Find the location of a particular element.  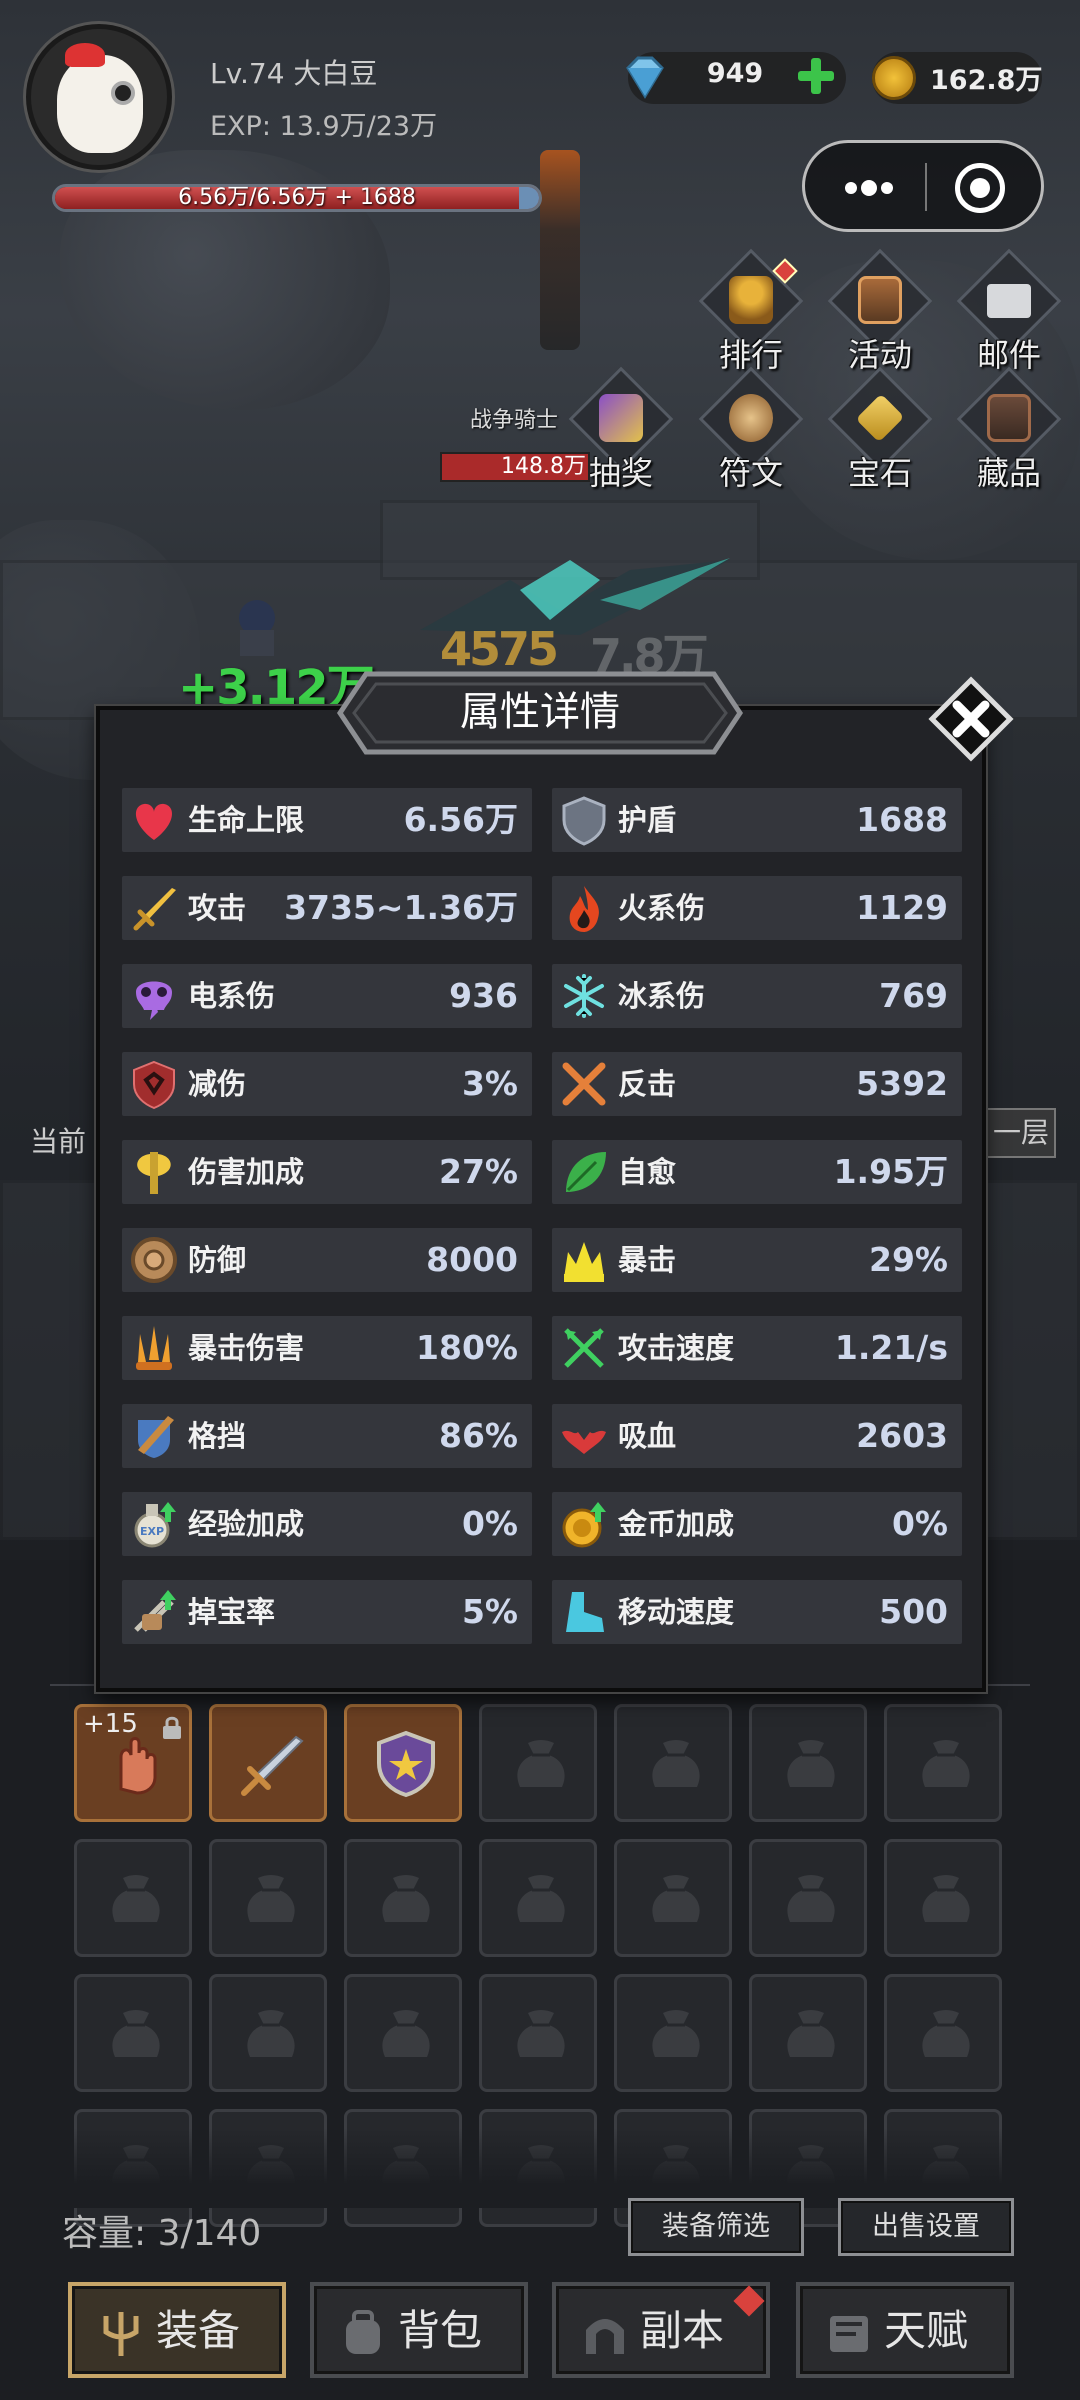

stat-name: 移动速度 is located at coordinates (676, 1612).